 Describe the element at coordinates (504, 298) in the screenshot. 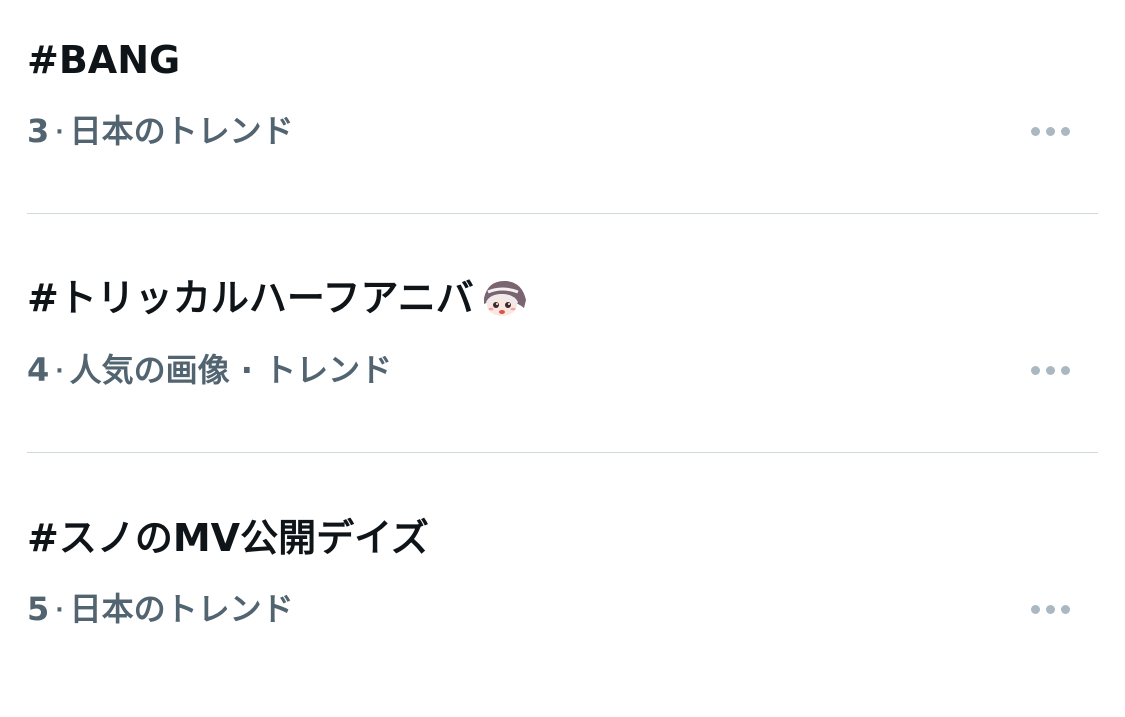

I see `character-sticker-icon` at that location.